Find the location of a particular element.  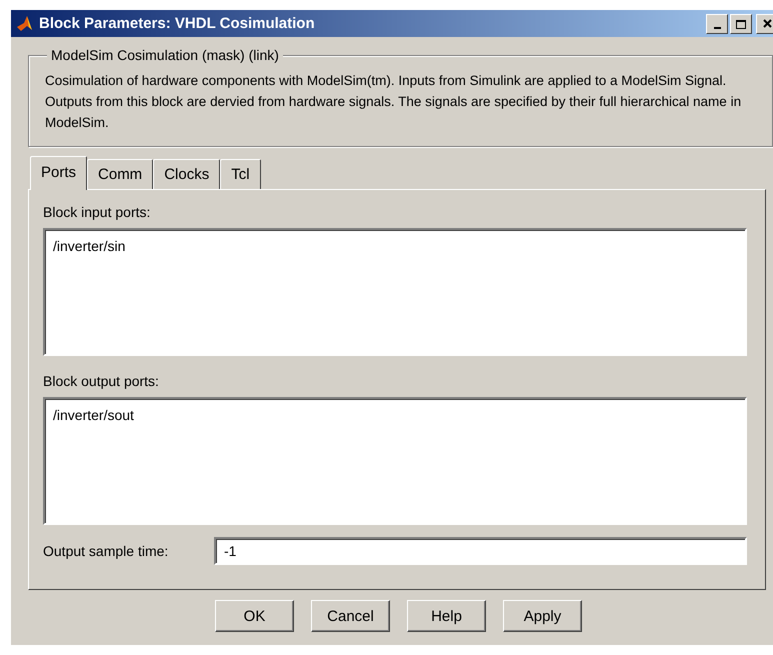

dialog-button: Cancel is located at coordinates (350, 616).